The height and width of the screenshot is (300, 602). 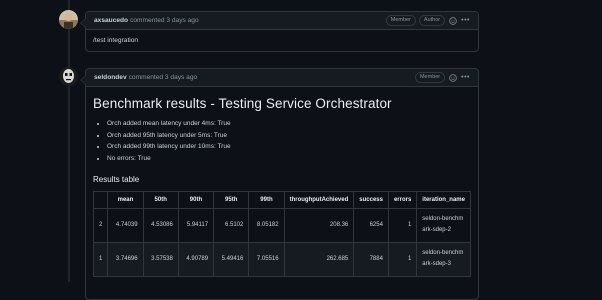 I want to click on column-header: success, so click(x=371, y=199).